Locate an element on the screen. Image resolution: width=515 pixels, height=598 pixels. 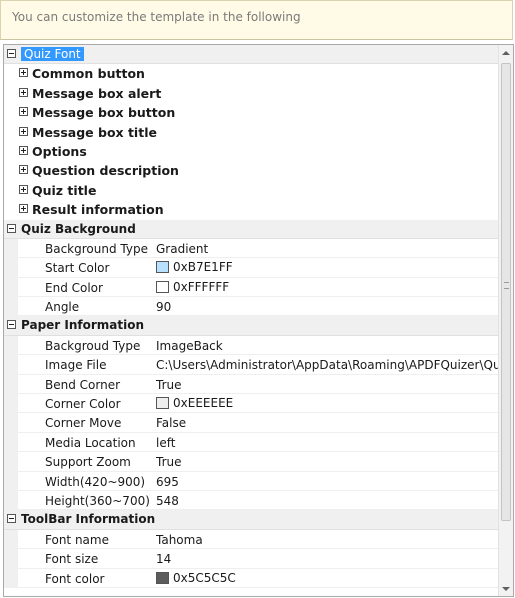
property-font-color: Font color 0x5C5C5C is located at coordinates (251, 578).